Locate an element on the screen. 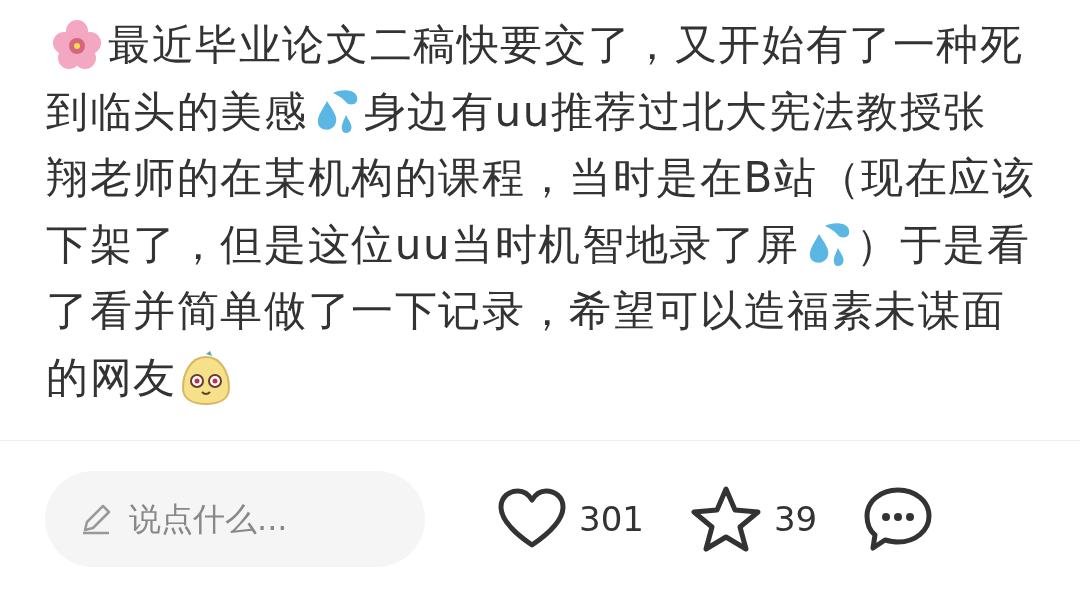 The width and height of the screenshot is (1080, 589). post-text-line: 最近毕业论文二稿快要交了，又开始有了一种死 is located at coordinates (566, 45).